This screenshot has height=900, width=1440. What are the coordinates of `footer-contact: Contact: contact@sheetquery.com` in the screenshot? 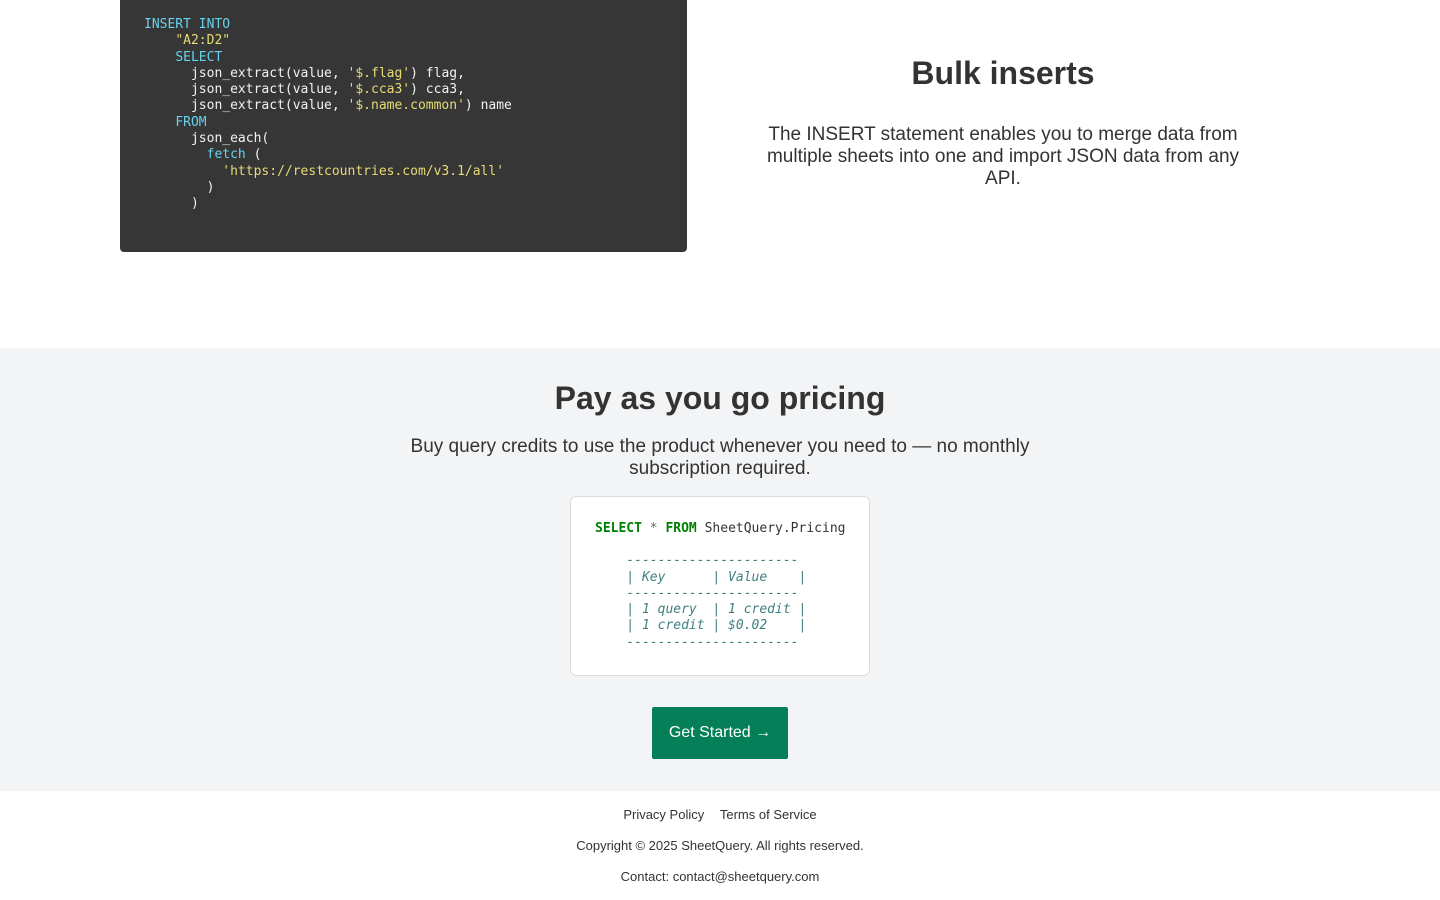 It's located at (720, 877).